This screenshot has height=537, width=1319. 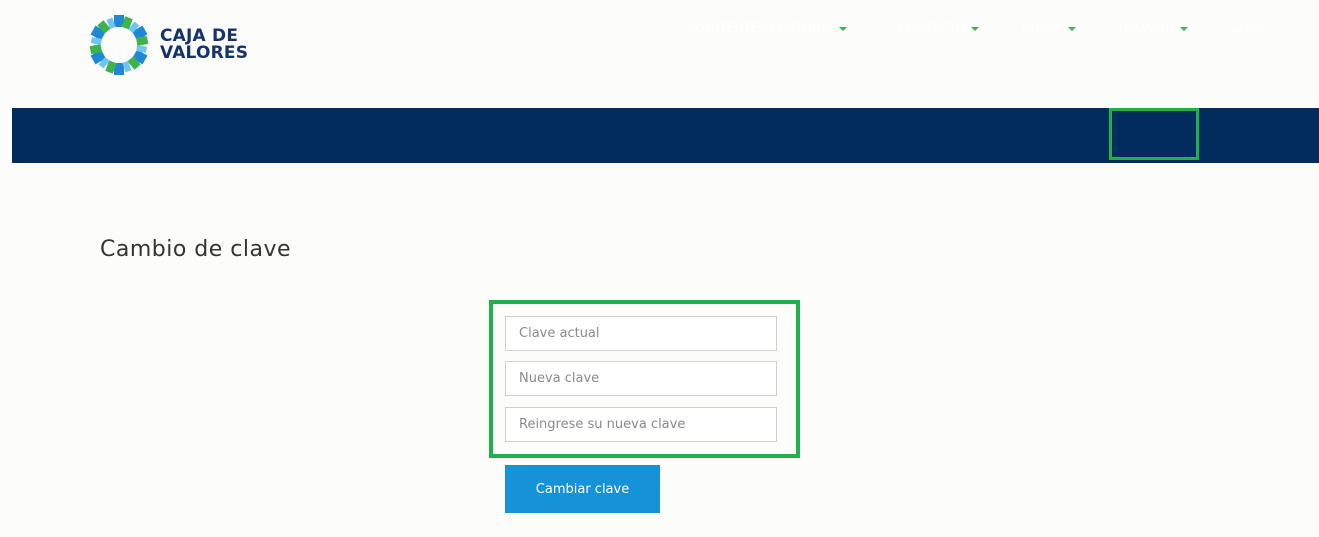 I want to click on nav-comitentes-custodia-label: COMITENTES CUSTODIA, so click(x=760, y=27).